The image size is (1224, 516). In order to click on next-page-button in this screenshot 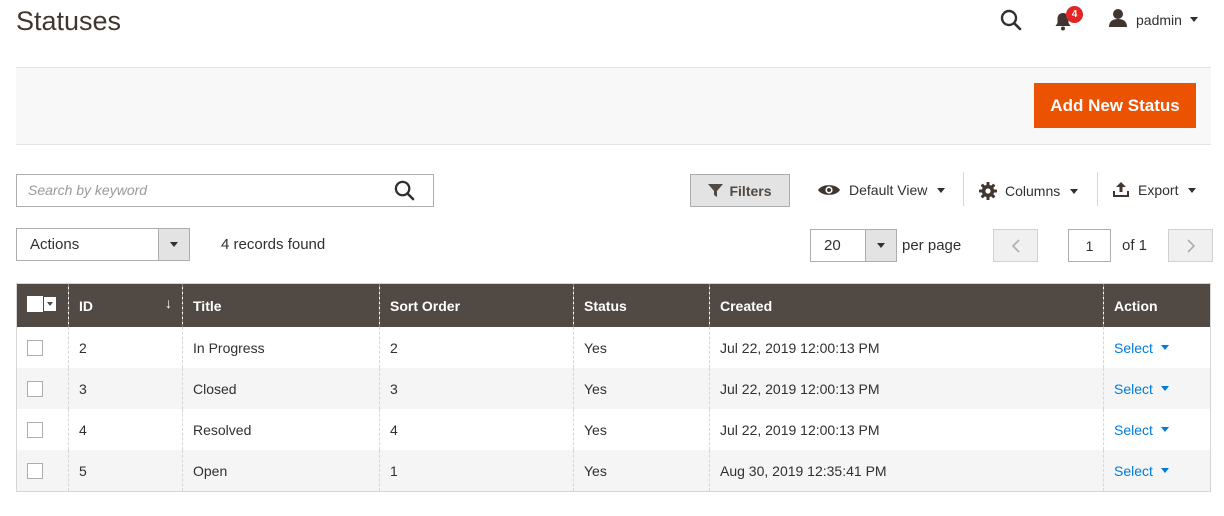, I will do `click(1190, 245)`.